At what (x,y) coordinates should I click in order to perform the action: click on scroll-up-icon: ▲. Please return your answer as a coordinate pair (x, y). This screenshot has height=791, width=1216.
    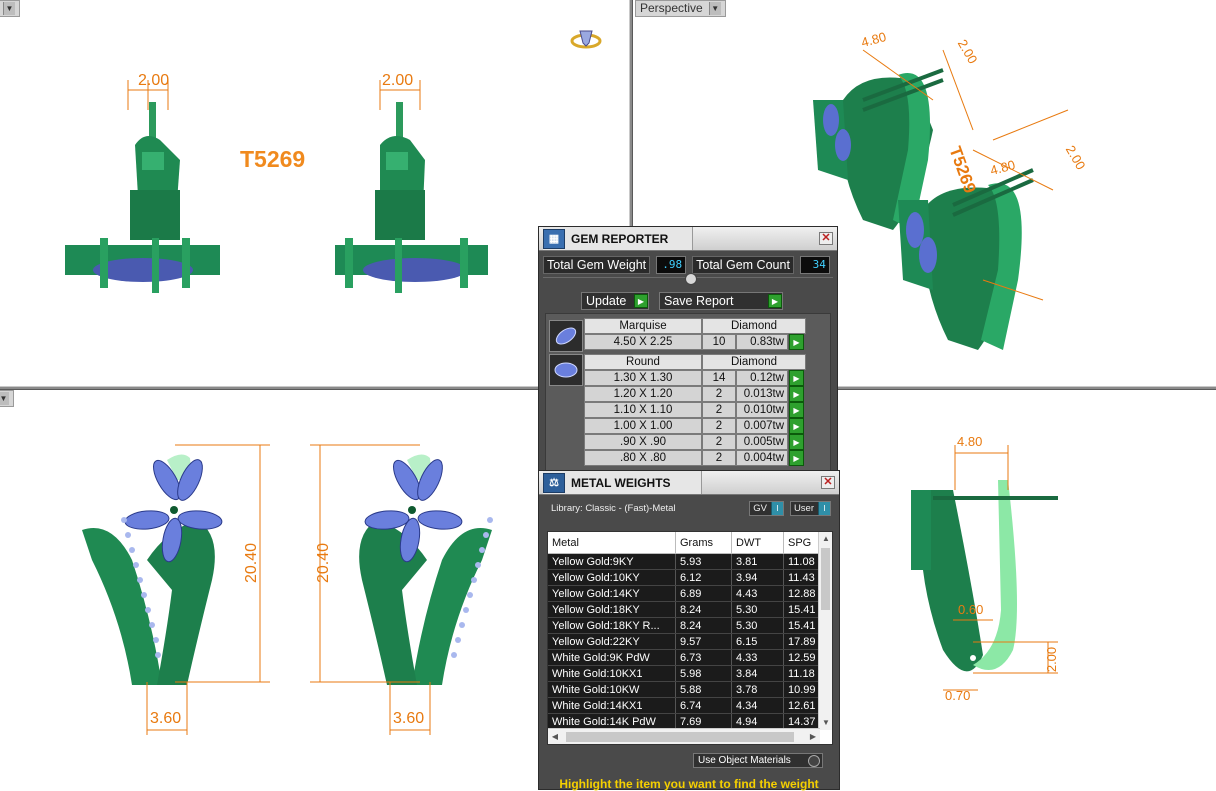
    Looking at the image, I should click on (825, 539).